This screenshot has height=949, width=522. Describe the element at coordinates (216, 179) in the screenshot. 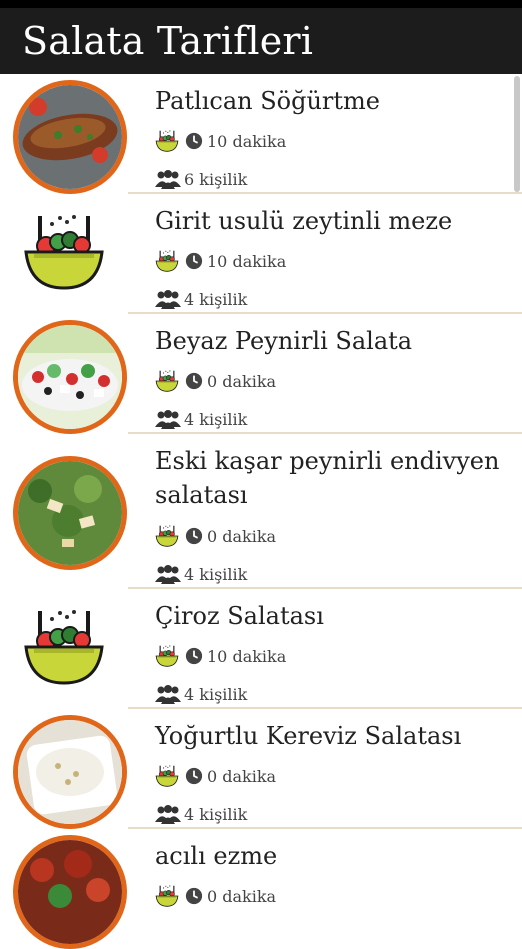

I see `servings-label: 6 kişilik` at that location.